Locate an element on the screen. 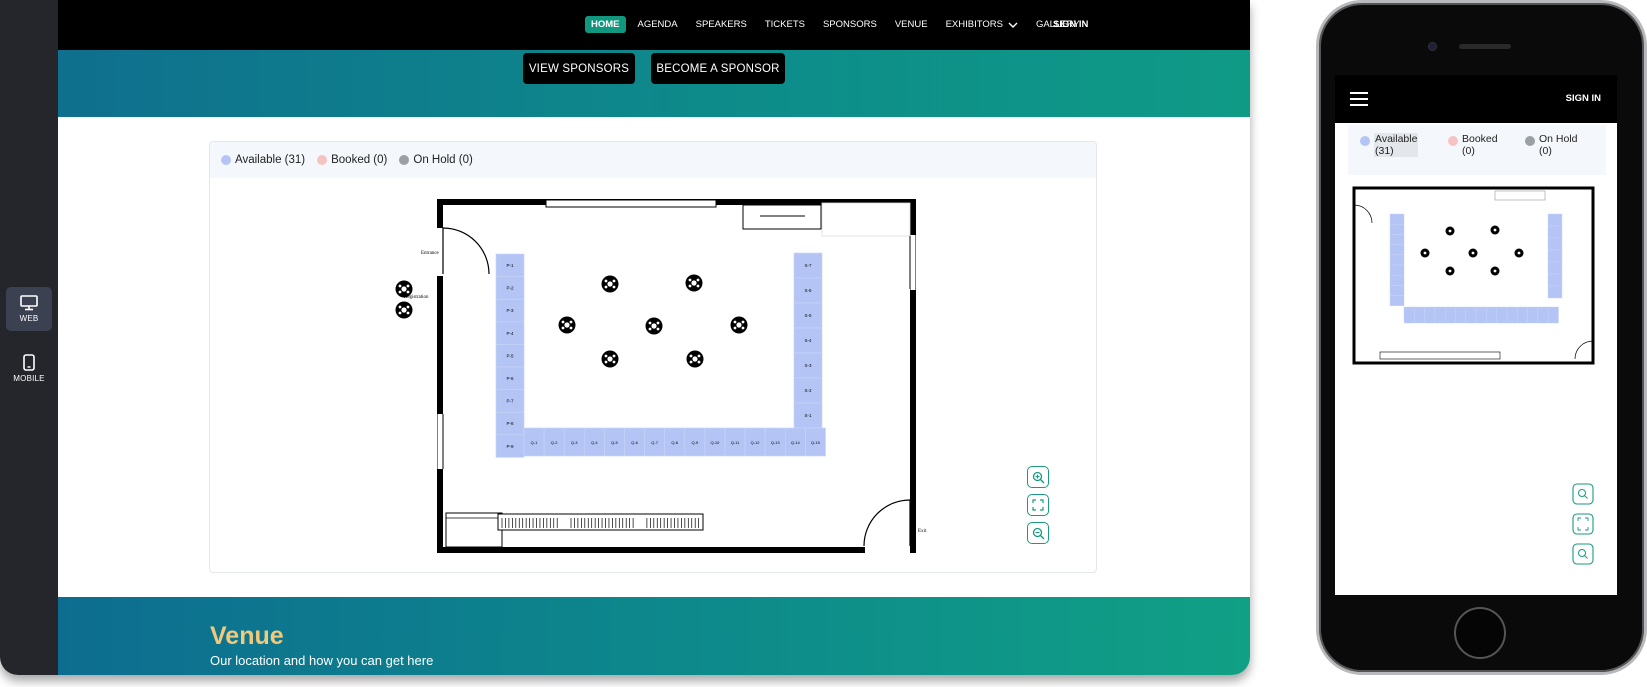 The image size is (1647, 687). zoom-in-button is located at coordinates (1038, 477).